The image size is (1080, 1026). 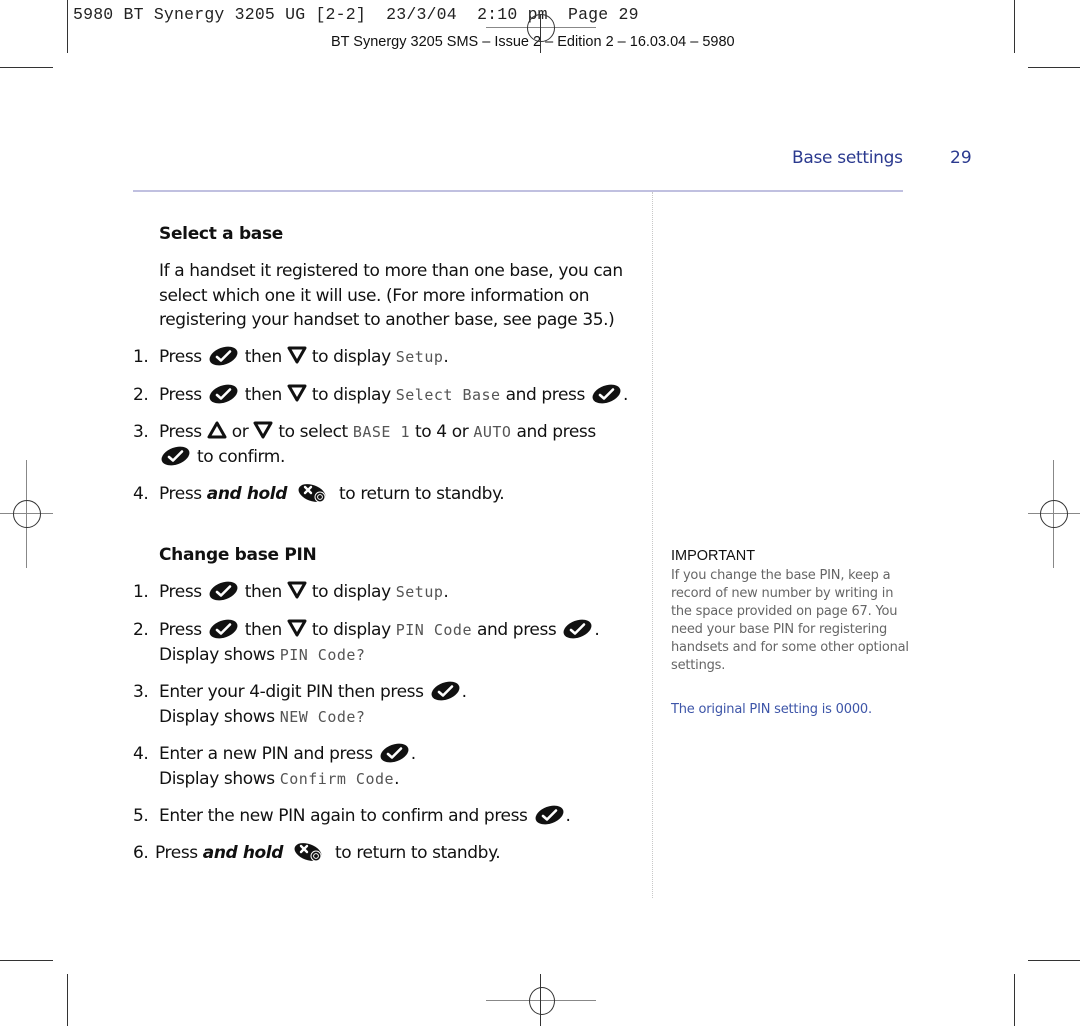 What do you see at coordinates (238, 555) in the screenshot?
I see `heading-change-base-pin: Change base PIN` at bounding box center [238, 555].